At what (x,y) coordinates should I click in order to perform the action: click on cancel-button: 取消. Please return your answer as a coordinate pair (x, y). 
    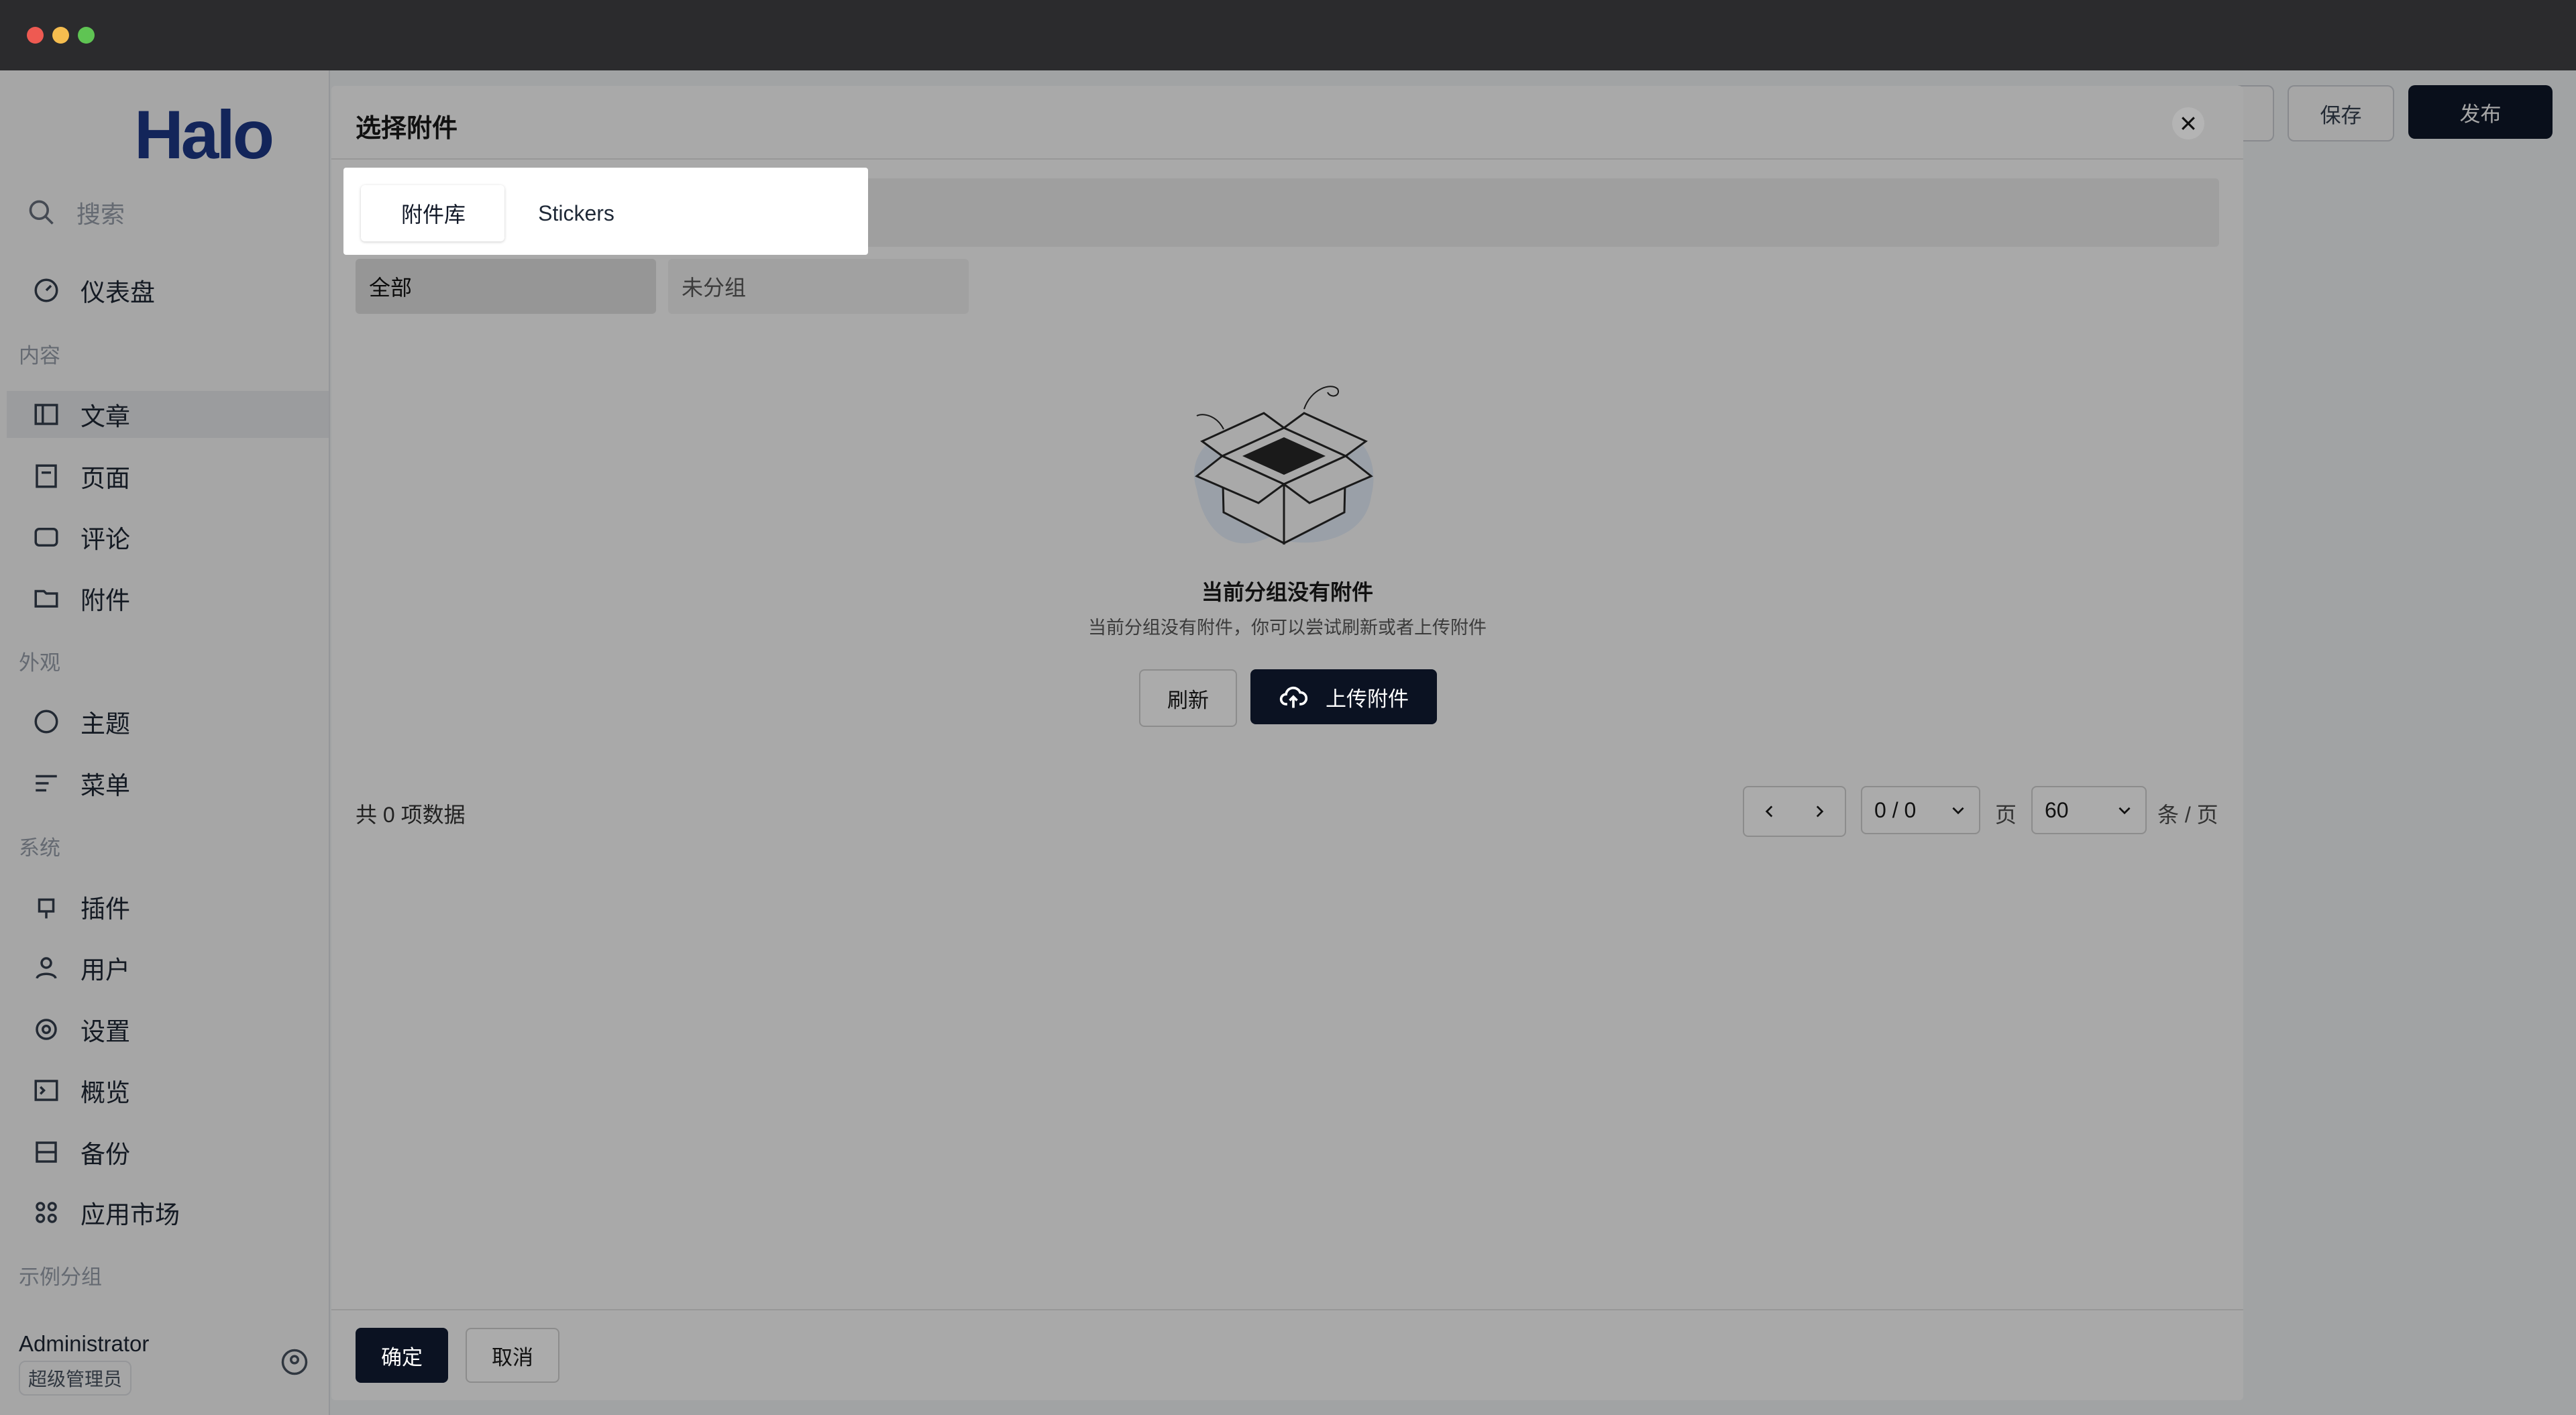
    Looking at the image, I should click on (512, 1355).